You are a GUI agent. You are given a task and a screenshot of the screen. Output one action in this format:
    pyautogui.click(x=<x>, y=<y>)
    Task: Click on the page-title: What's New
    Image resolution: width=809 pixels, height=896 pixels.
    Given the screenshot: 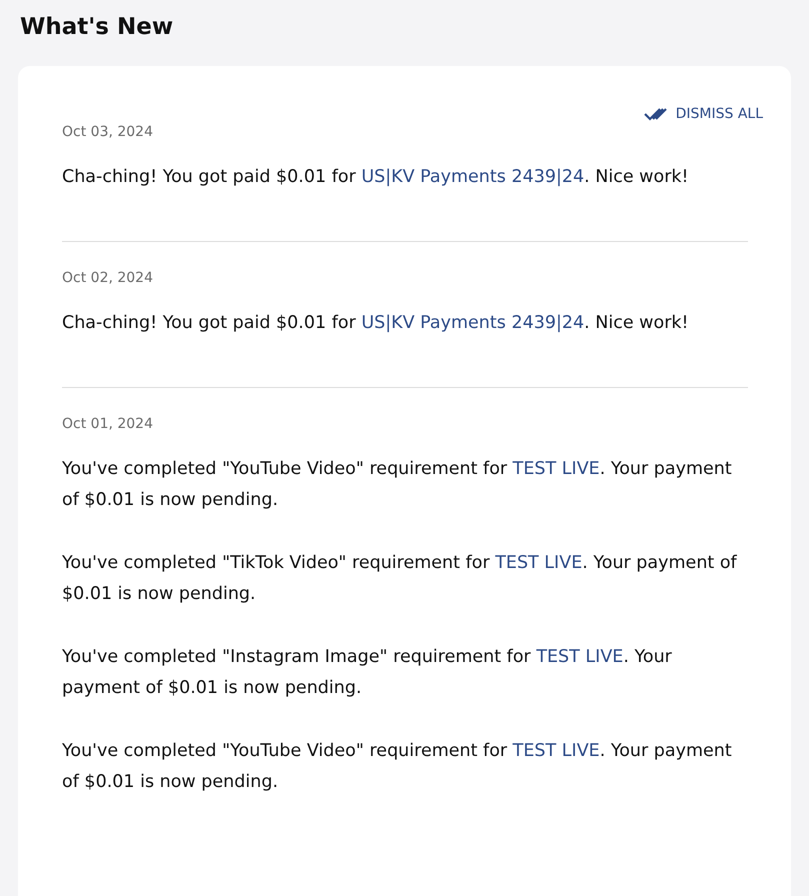 What is the action you would take?
    pyautogui.click(x=97, y=27)
    